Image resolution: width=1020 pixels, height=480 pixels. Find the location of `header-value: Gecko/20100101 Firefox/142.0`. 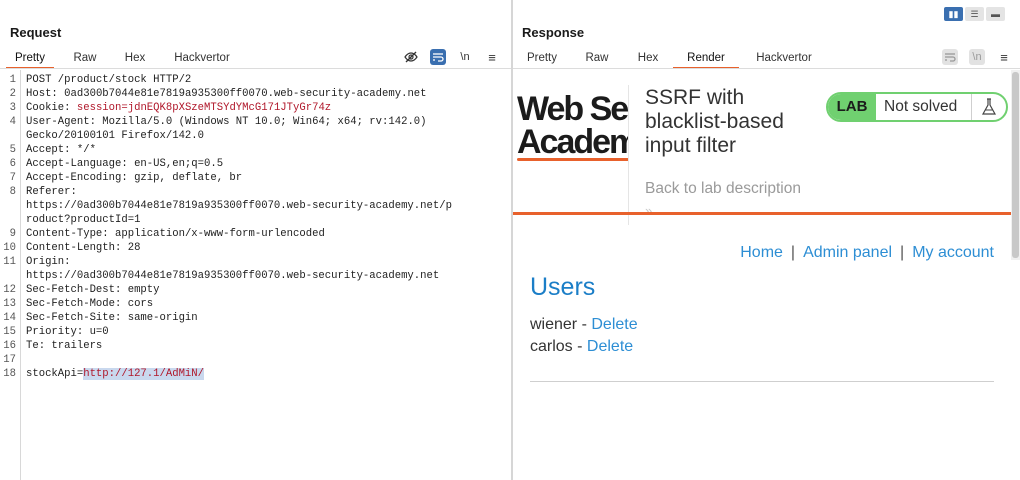

header-value: Gecko/20100101 Firefox/142.0 is located at coordinates (115, 136).